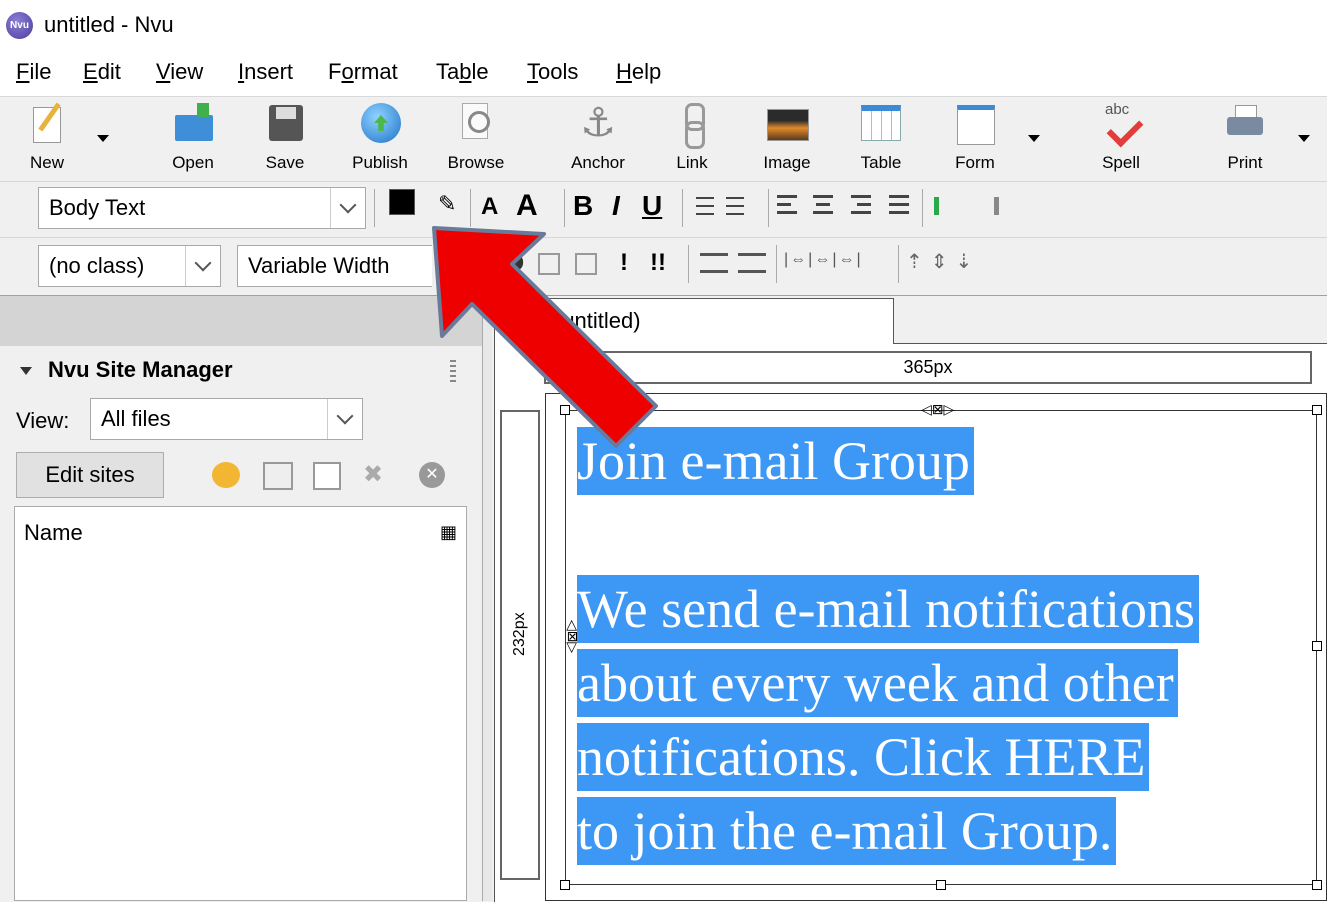 This screenshot has width=1327, height=902. I want to click on new-button: New, so click(47, 137).